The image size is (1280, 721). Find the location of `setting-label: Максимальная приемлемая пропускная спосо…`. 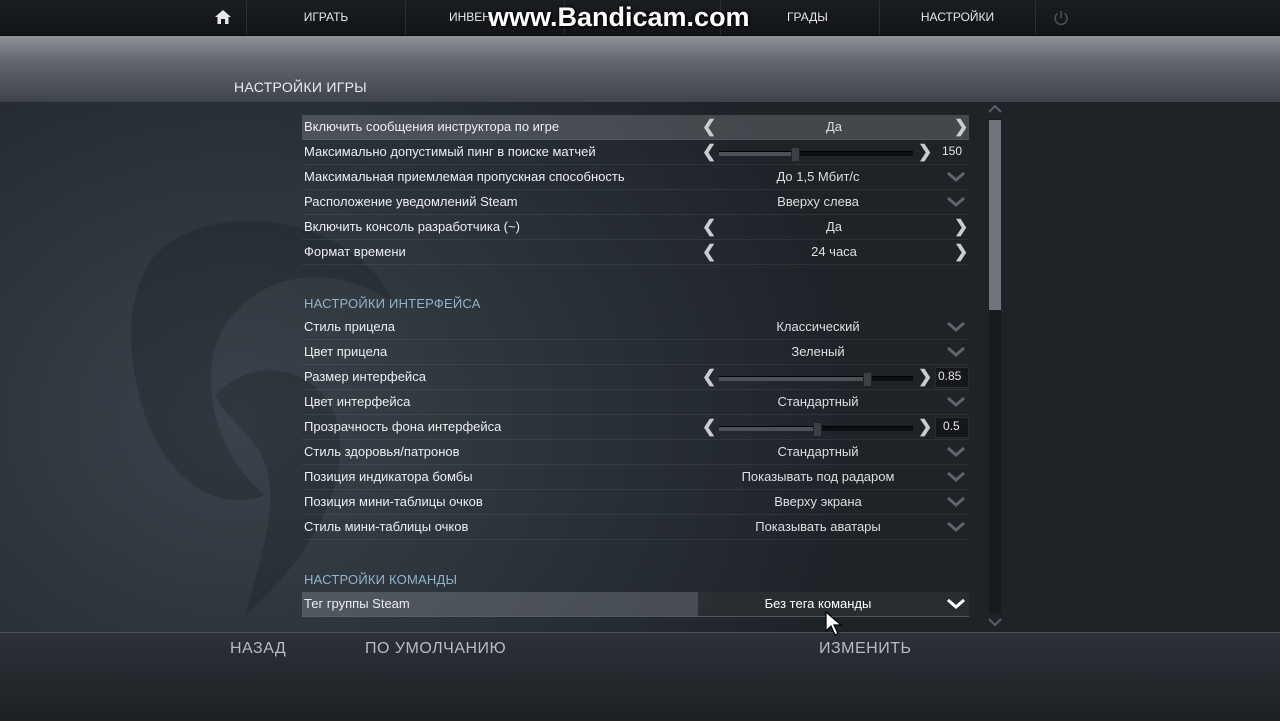

setting-label: Максимальная приемлемая пропускная спосо… is located at coordinates (464, 176).